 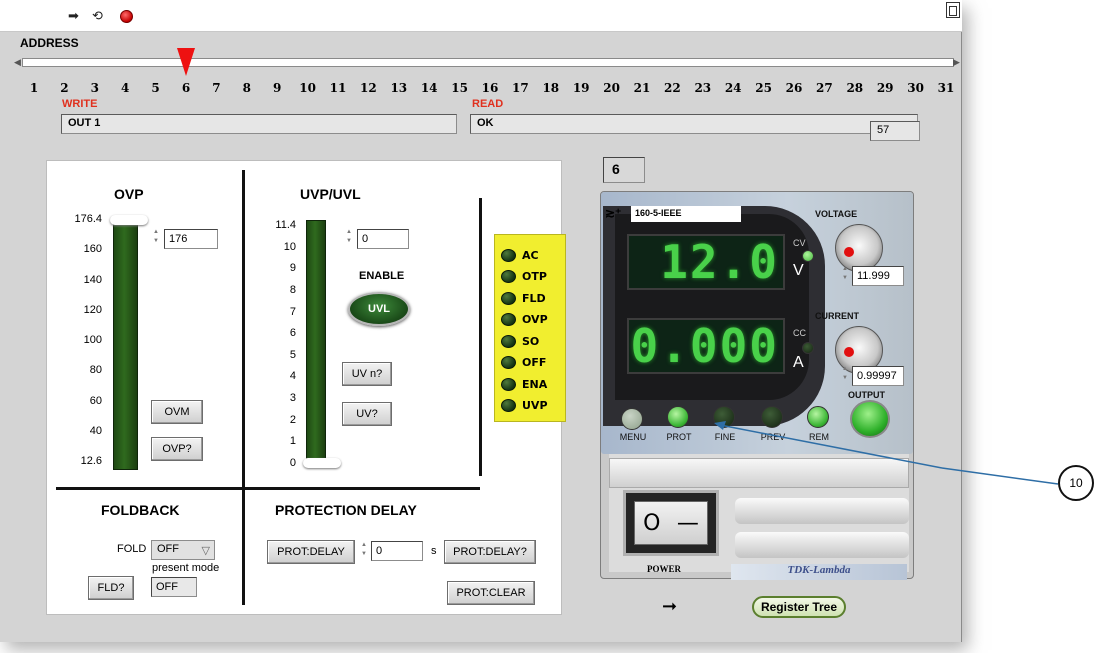 I want to click on callout-line, so click(x=886, y=453).